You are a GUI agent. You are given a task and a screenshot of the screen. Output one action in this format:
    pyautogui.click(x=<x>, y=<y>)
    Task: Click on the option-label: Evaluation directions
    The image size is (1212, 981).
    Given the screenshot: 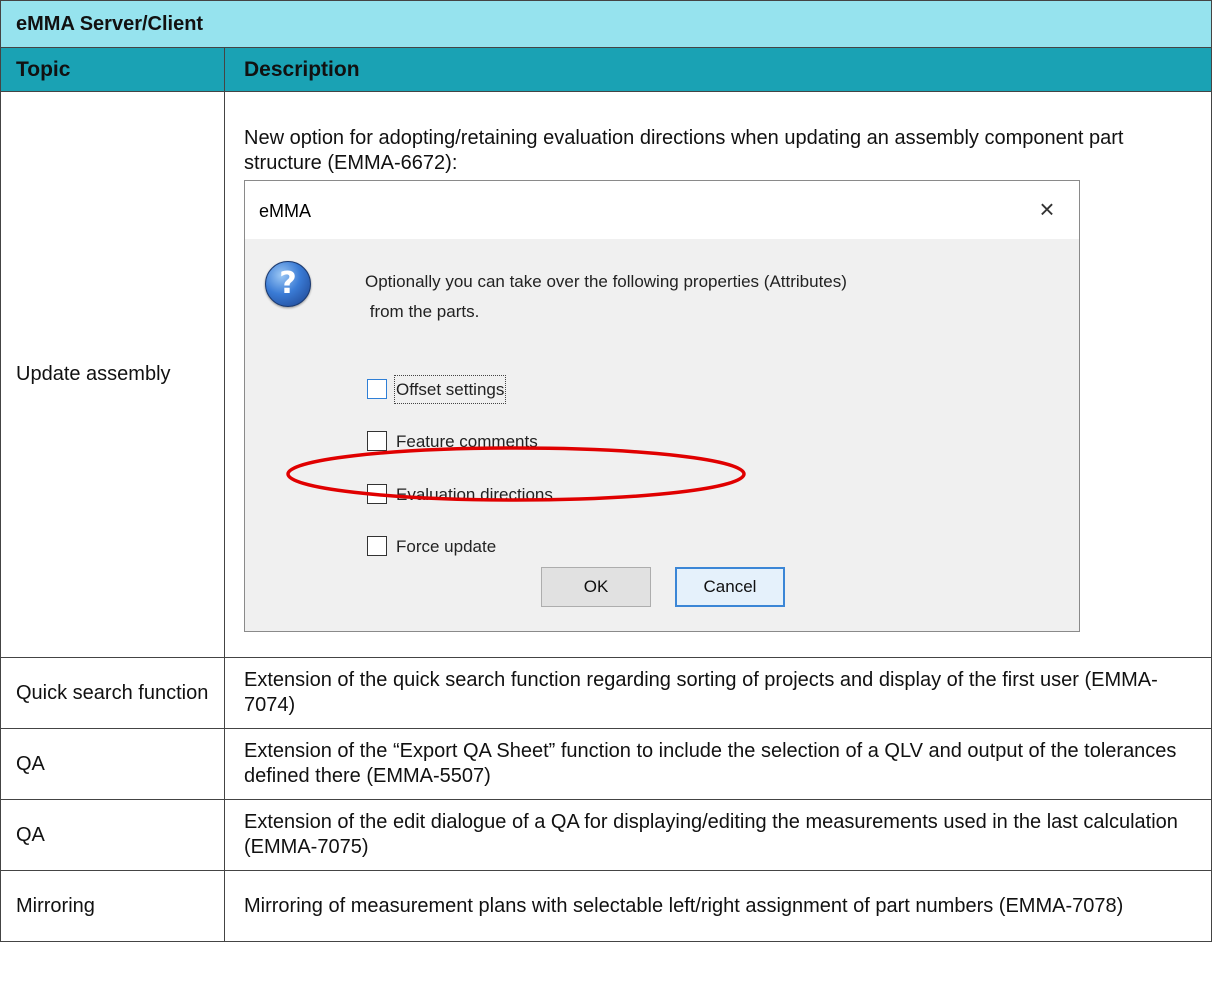 What is the action you would take?
    pyautogui.click(x=474, y=494)
    